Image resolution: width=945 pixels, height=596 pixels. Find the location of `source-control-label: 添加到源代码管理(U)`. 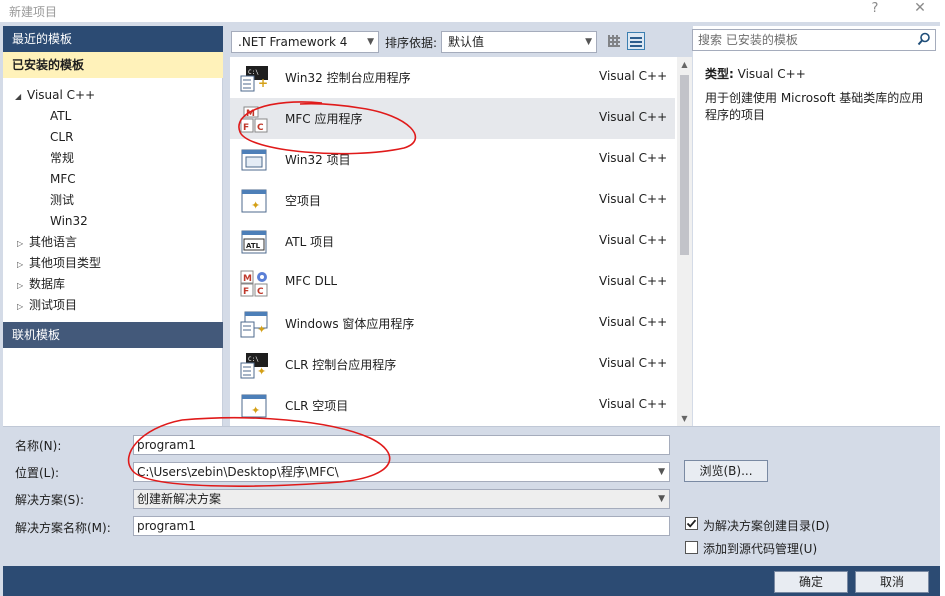

source-control-label: 添加到源代码管理(U) is located at coordinates (760, 548).